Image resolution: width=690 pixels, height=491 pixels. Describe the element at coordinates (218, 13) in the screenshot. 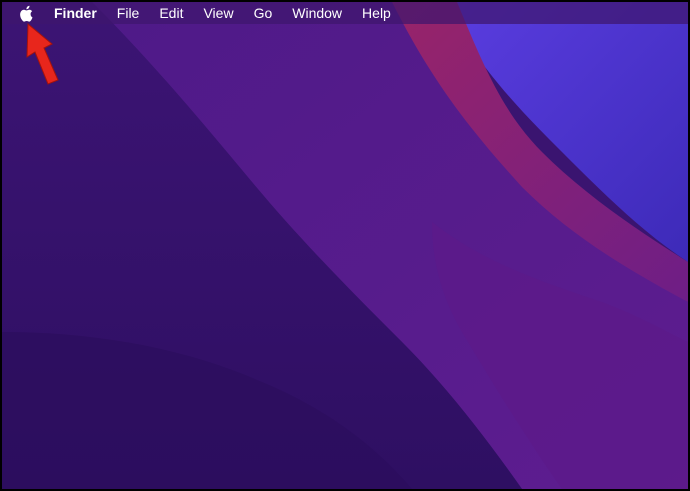

I see `menu-view: View` at that location.